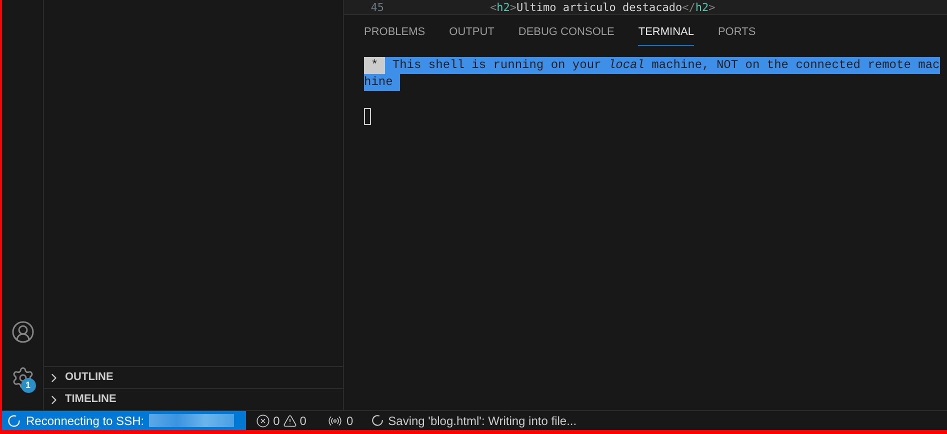  What do you see at coordinates (382, 82) in the screenshot?
I see `terminal-text: hine` at bounding box center [382, 82].